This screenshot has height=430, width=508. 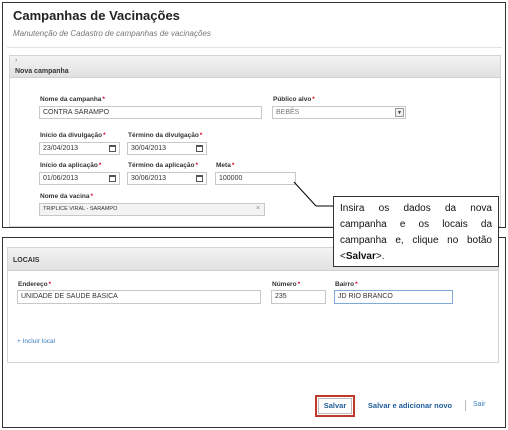 I want to click on salvar-button: Salvar, so click(x=335, y=406).